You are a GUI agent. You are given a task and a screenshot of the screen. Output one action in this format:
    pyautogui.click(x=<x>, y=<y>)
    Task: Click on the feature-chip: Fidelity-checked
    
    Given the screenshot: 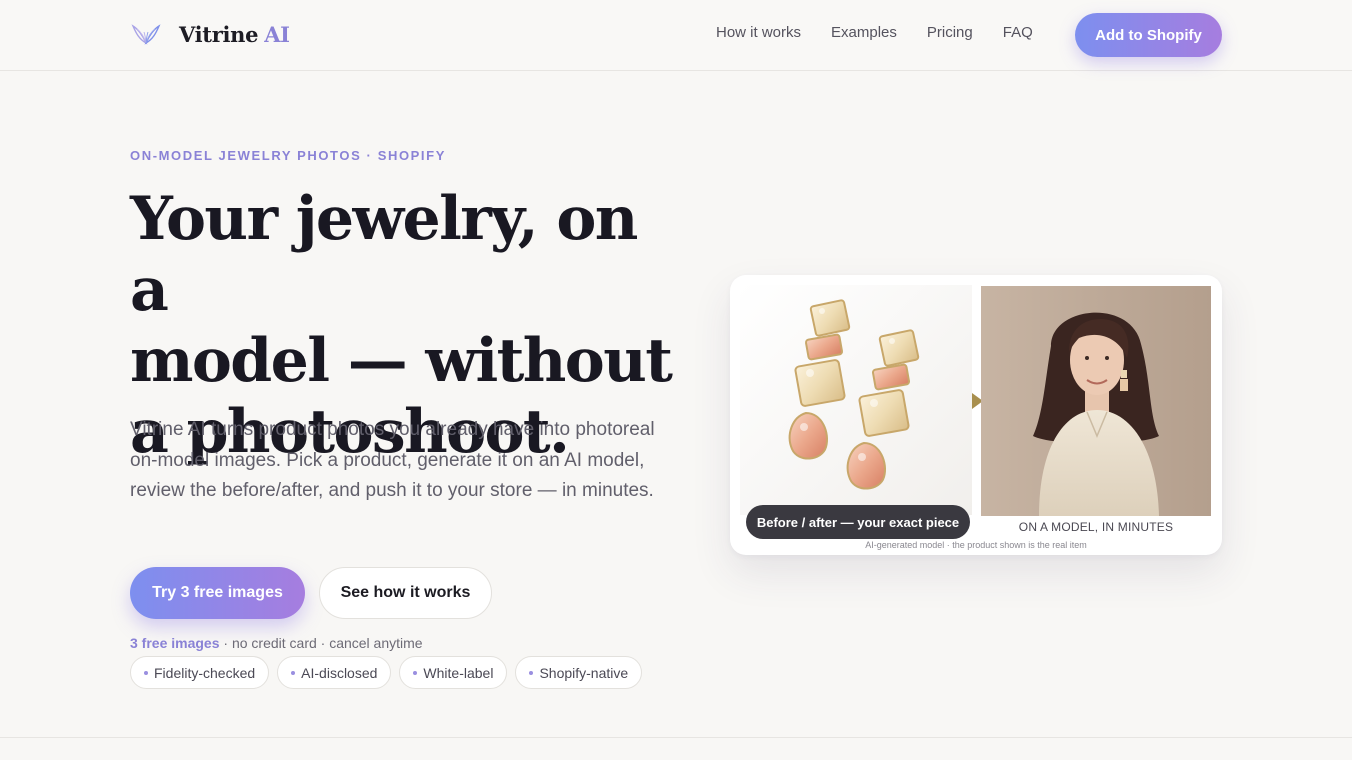 What is the action you would take?
    pyautogui.click(x=200, y=672)
    